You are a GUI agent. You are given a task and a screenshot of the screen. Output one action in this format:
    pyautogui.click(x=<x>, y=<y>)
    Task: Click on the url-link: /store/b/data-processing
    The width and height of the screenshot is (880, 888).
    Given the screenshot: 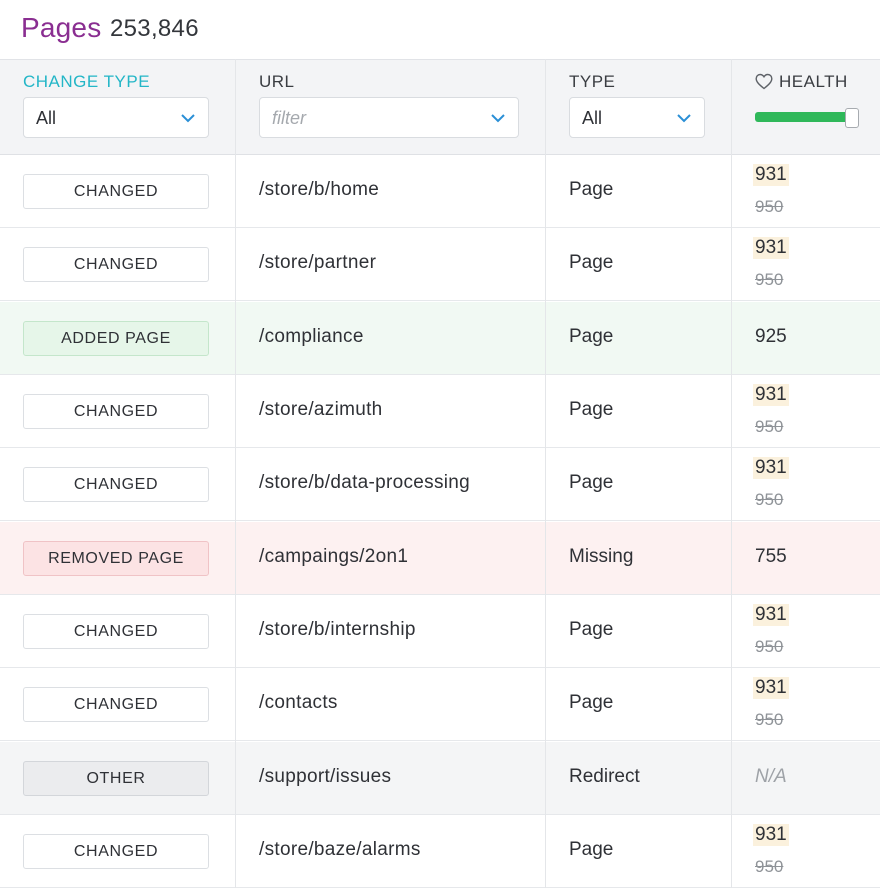 What is the action you would take?
    pyautogui.click(x=364, y=483)
    